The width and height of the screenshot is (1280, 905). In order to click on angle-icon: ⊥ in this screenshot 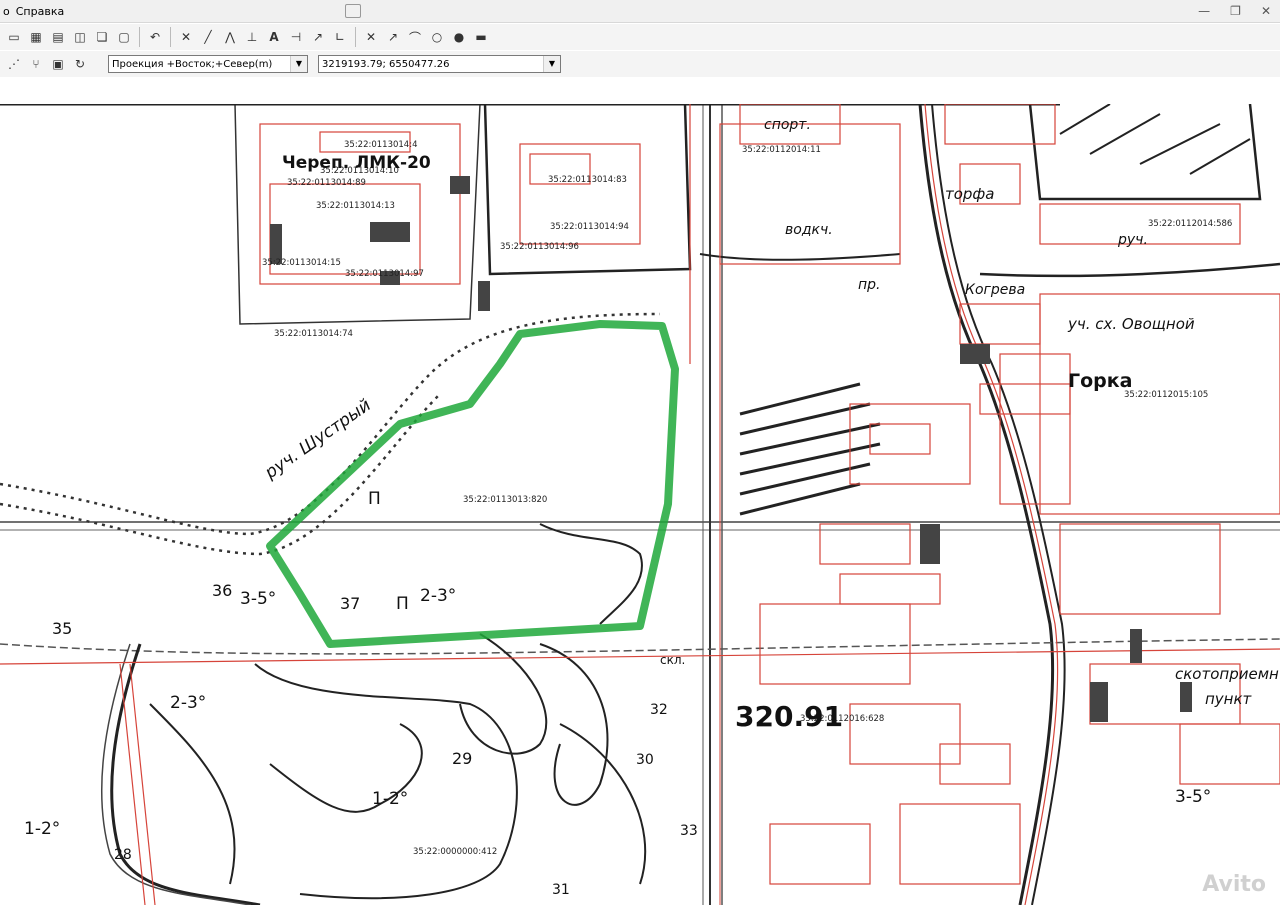, I will do `click(252, 37)`.